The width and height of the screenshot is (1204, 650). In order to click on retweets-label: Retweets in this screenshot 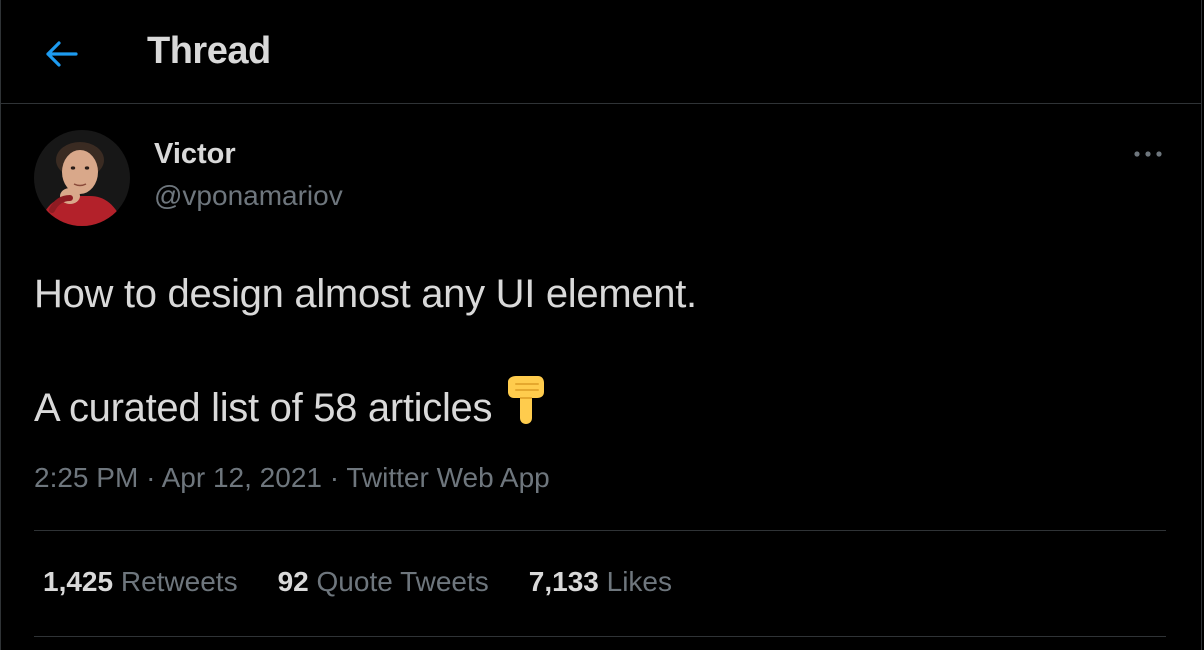, I will do `click(179, 581)`.